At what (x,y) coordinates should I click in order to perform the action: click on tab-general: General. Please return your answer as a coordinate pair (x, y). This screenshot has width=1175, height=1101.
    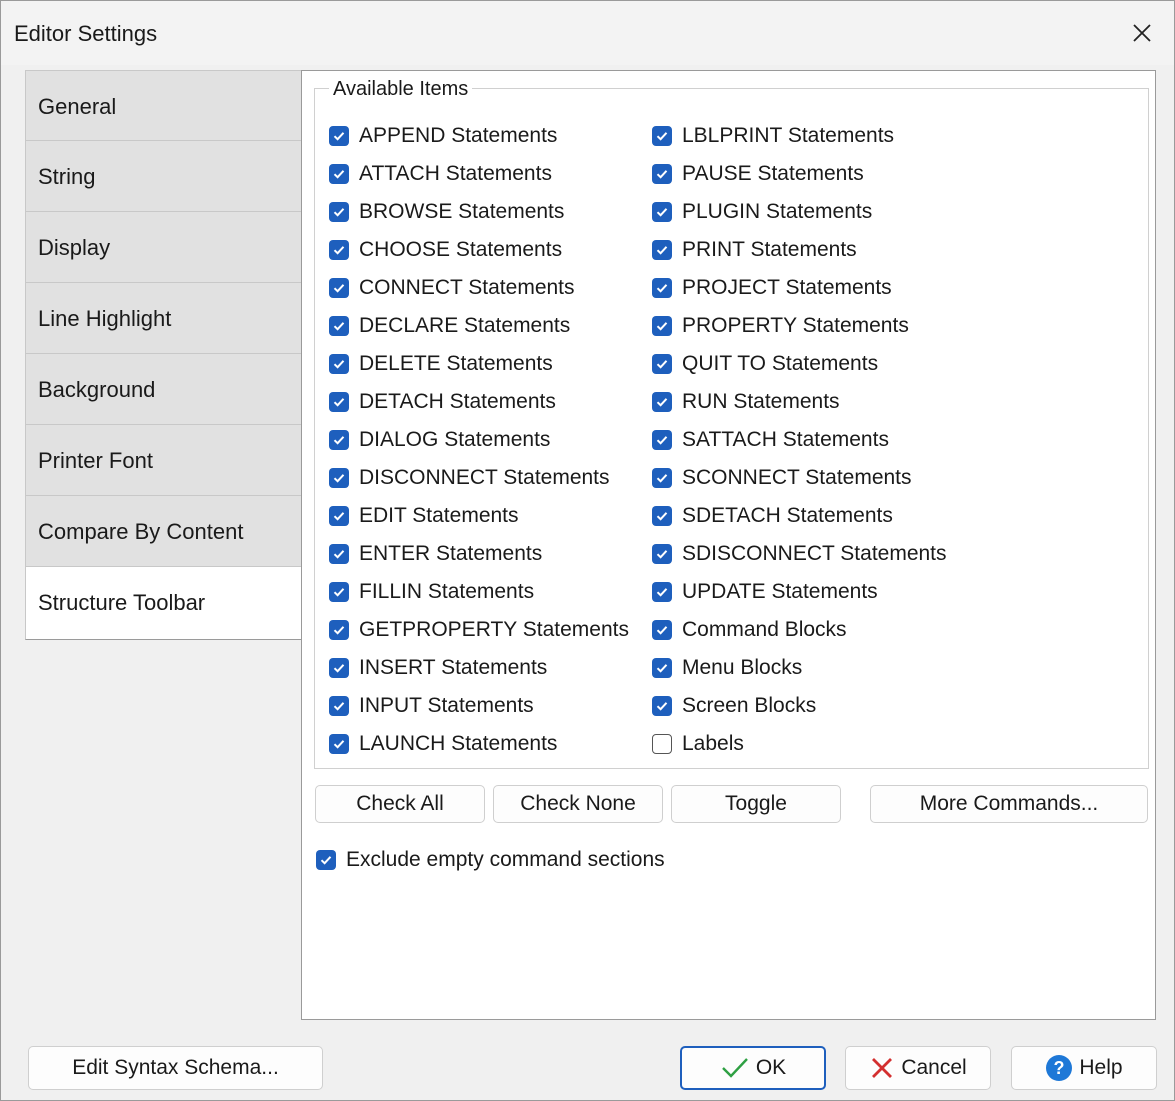
    Looking at the image, I should click on (163, 105).